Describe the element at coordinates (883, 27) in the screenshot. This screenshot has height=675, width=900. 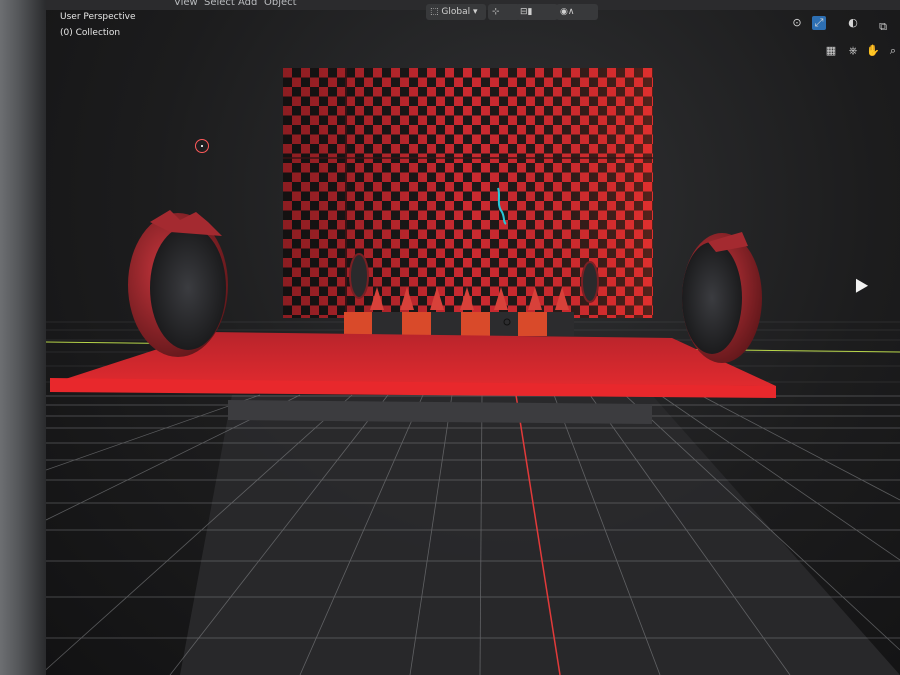
I see `xray-icon: ⧉` at that location.